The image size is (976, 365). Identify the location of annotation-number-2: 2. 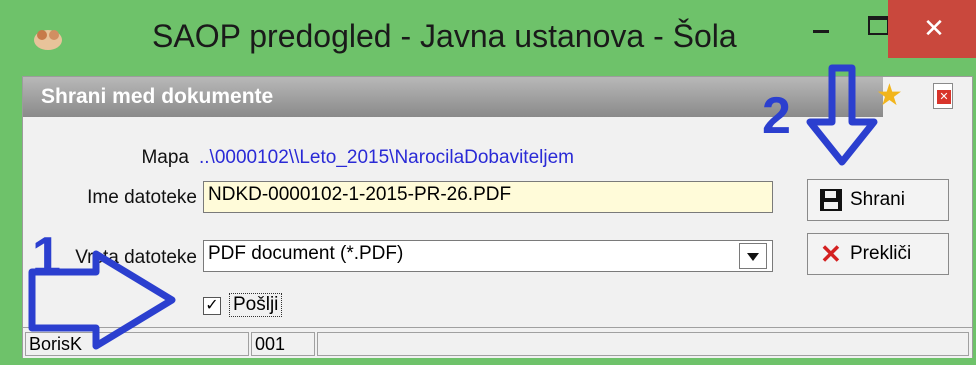
(776, 116).